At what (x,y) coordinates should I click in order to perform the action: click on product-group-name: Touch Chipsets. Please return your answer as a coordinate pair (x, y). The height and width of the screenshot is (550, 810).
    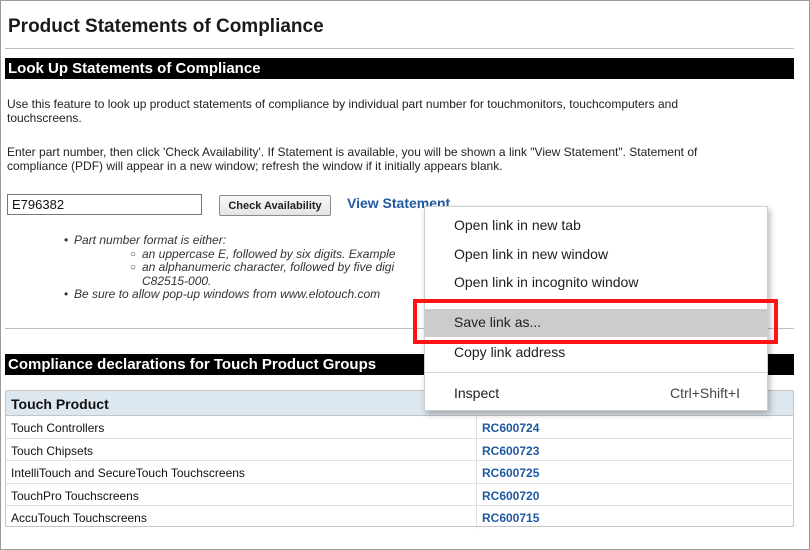
    Looking at the image, I should click on (52, 450).